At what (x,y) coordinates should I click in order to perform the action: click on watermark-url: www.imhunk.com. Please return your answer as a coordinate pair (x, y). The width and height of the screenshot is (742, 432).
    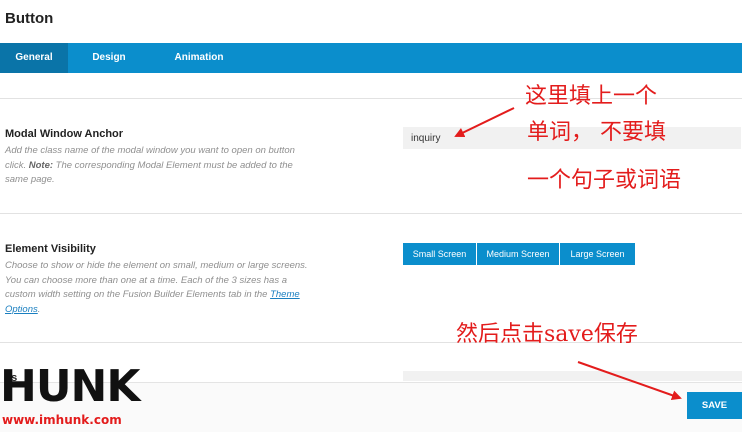
    Looking at the image, I should click on (62, 420).